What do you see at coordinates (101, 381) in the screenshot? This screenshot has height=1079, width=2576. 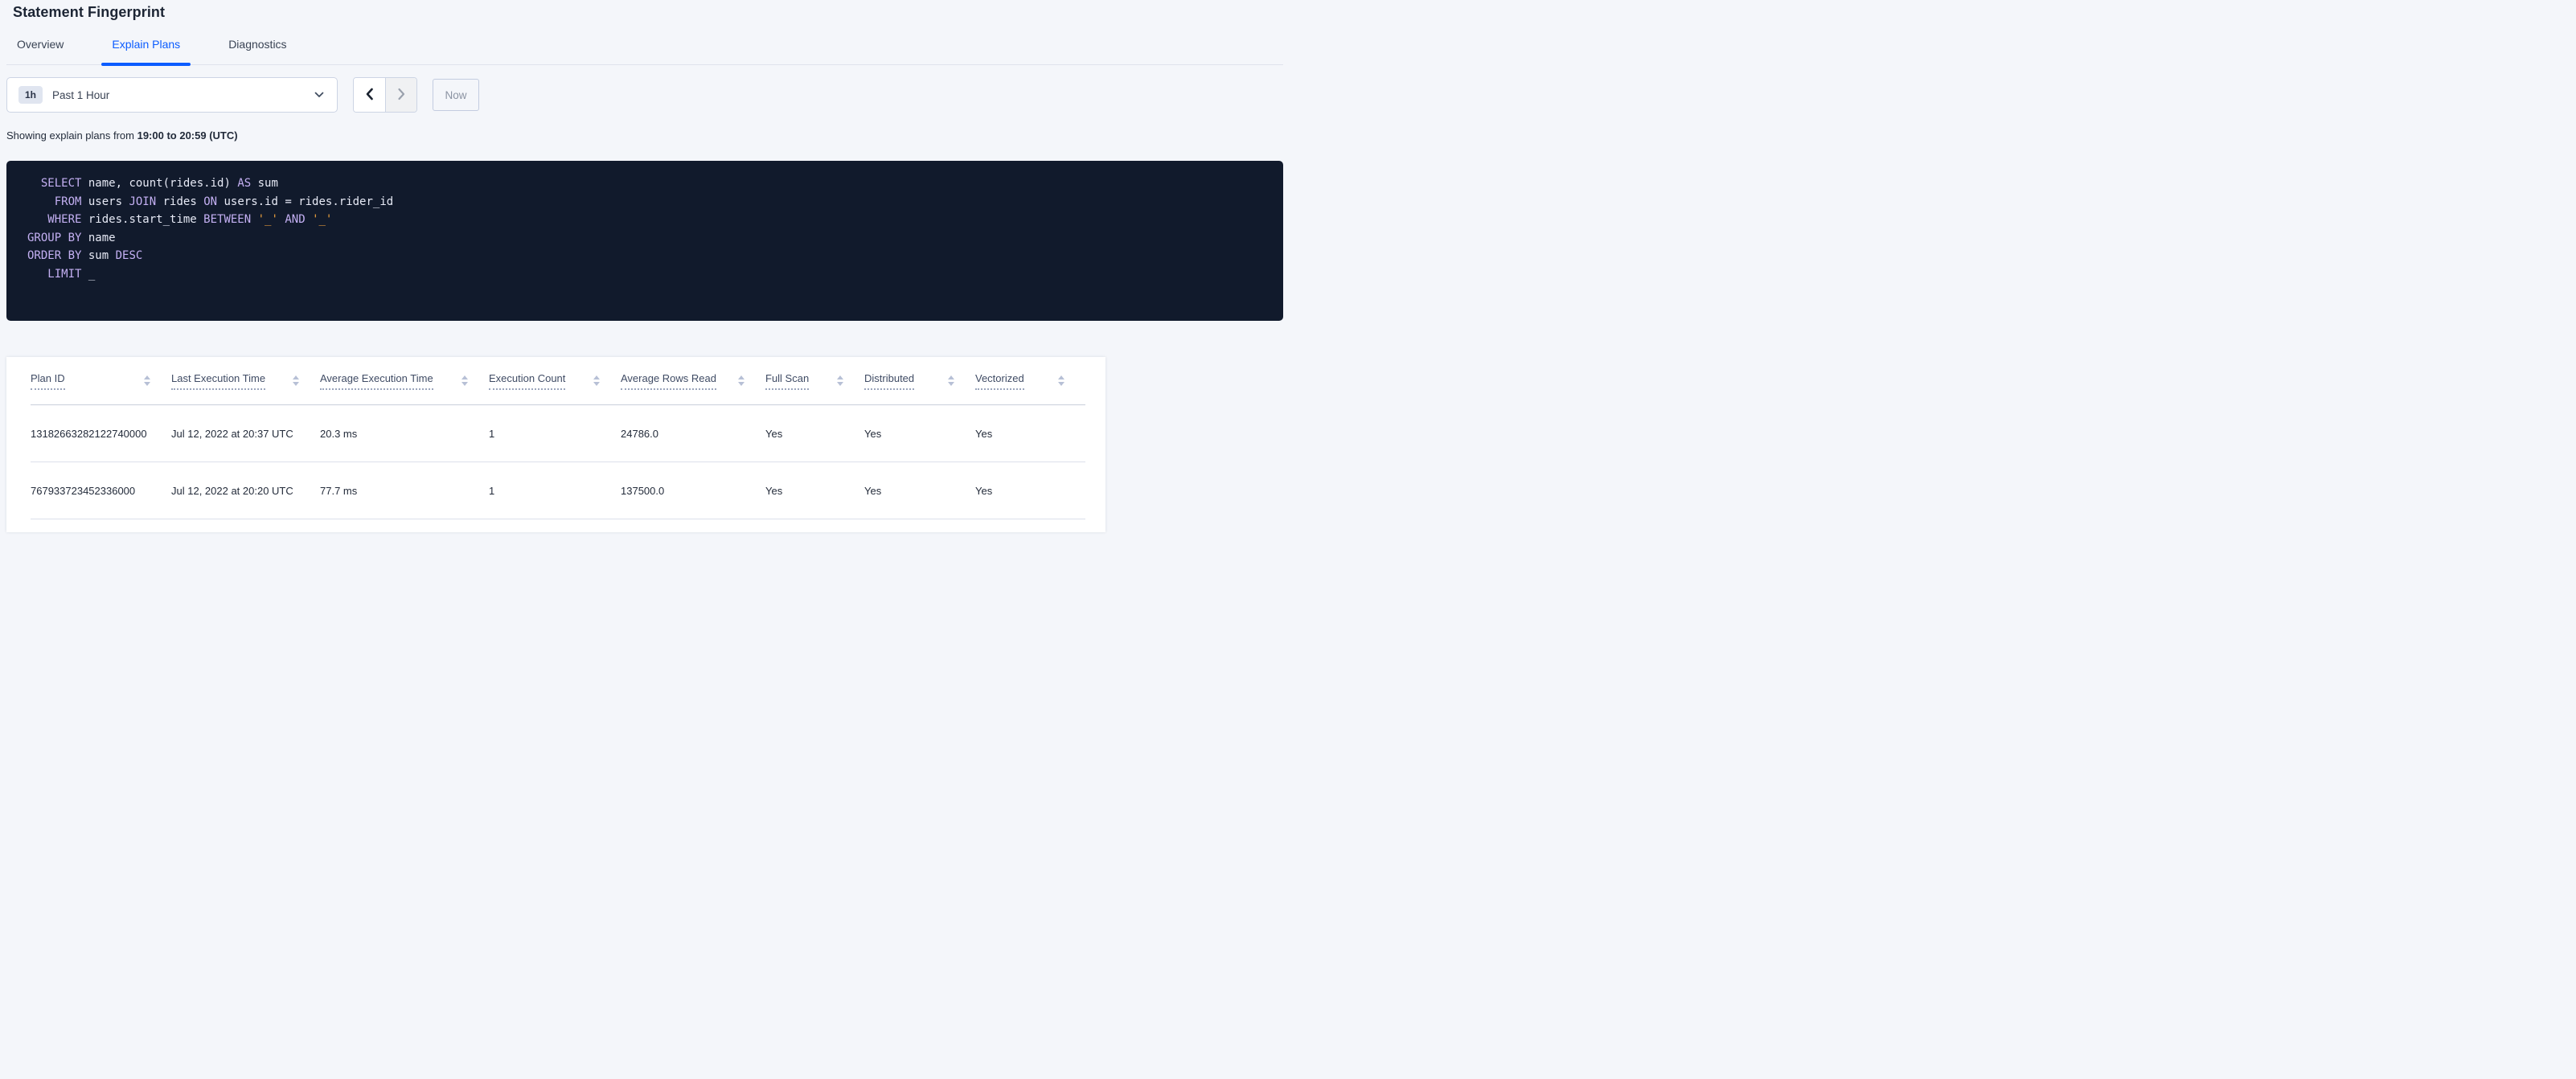 I see `column-header-plan-id: Plan ID` at bounding box center [101, 381].